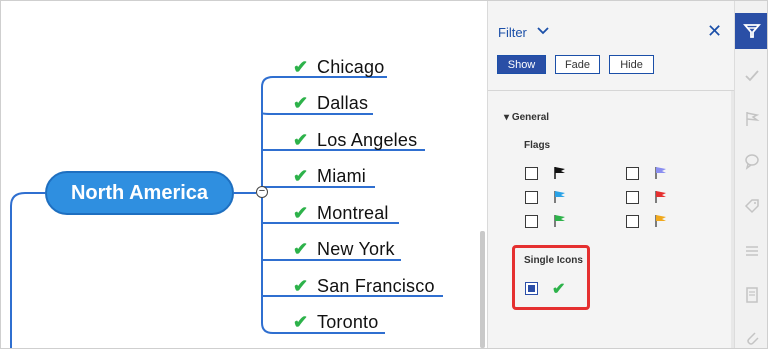  I want to click on flag-black-icon, so click(559, 173).